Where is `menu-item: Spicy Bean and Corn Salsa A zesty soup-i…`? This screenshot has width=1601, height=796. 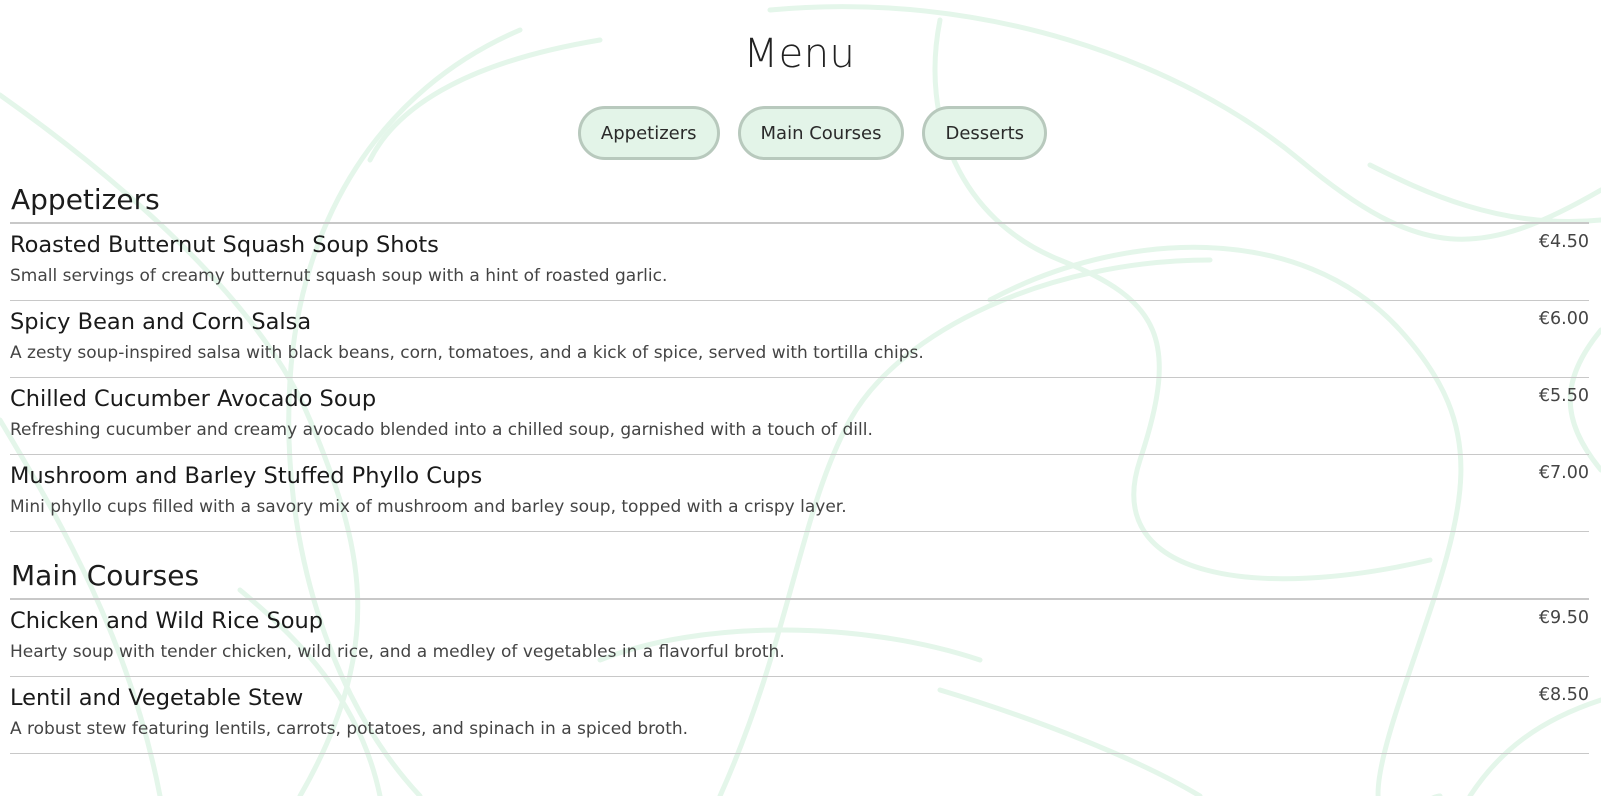
menu-item: Spicy Bean and Corn Salsa A zesty soup-i… is located at coordinates (799, 339).